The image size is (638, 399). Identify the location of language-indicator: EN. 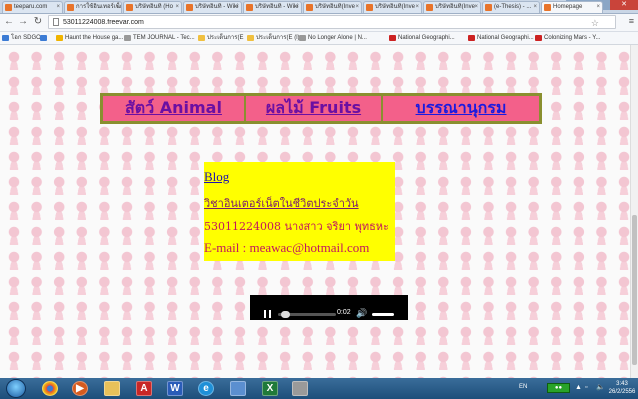
(523, 387).